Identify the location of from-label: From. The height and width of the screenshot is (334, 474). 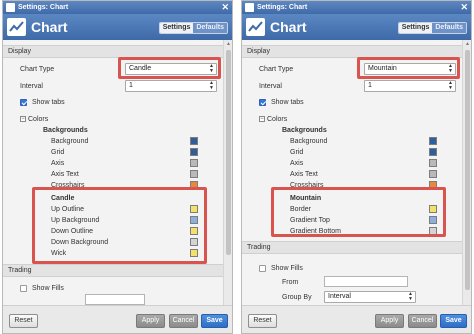
(290, 282).